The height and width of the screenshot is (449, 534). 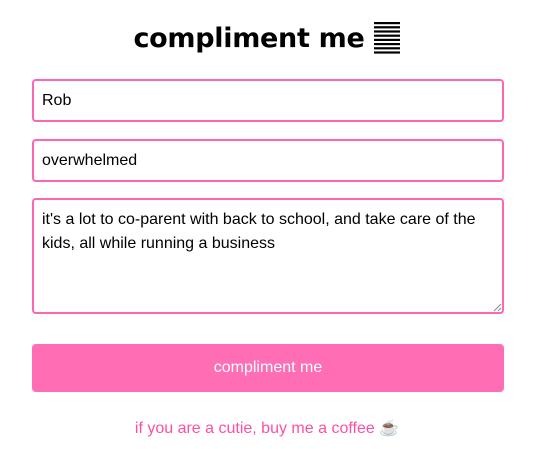 I want to click on resize-handle-icon, so click(x=497, y=307).